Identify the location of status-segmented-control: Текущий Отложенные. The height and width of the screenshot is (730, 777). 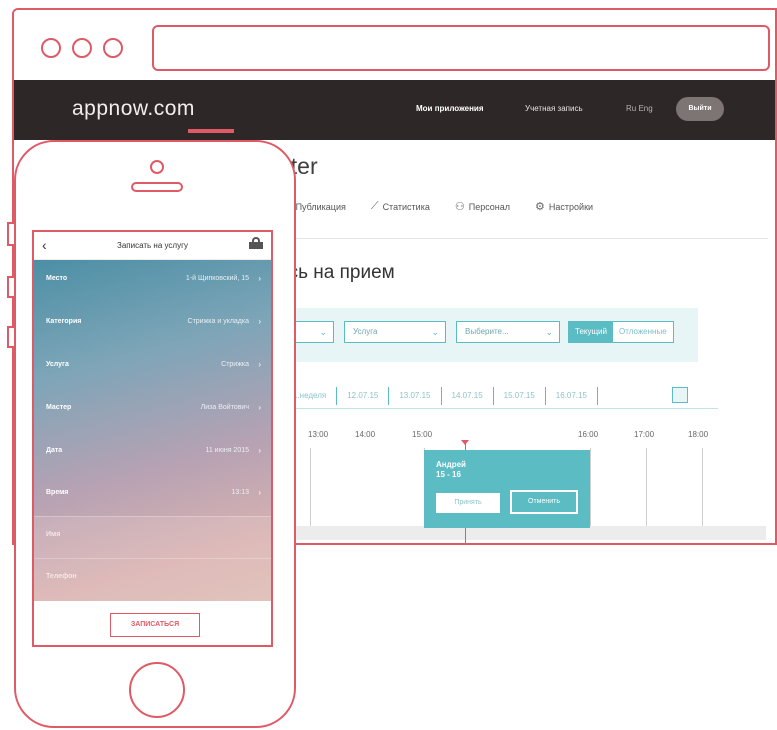
(621, 332).